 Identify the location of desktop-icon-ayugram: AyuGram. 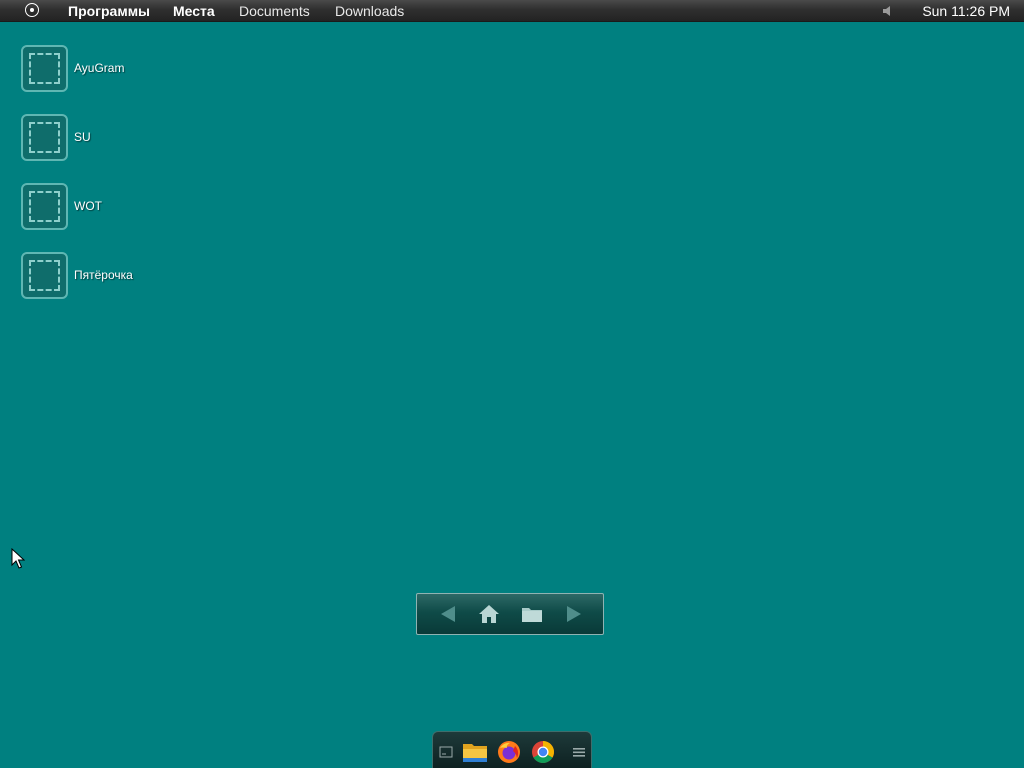
(91, 69).